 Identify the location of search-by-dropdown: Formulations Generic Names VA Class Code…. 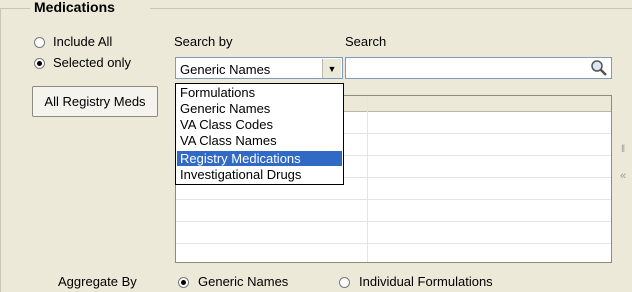
(259, 134).